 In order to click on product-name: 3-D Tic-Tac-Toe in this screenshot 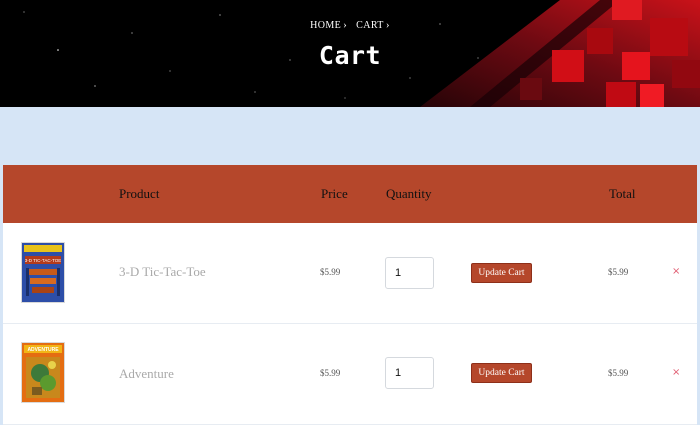, I will do `click(162, 272)`.